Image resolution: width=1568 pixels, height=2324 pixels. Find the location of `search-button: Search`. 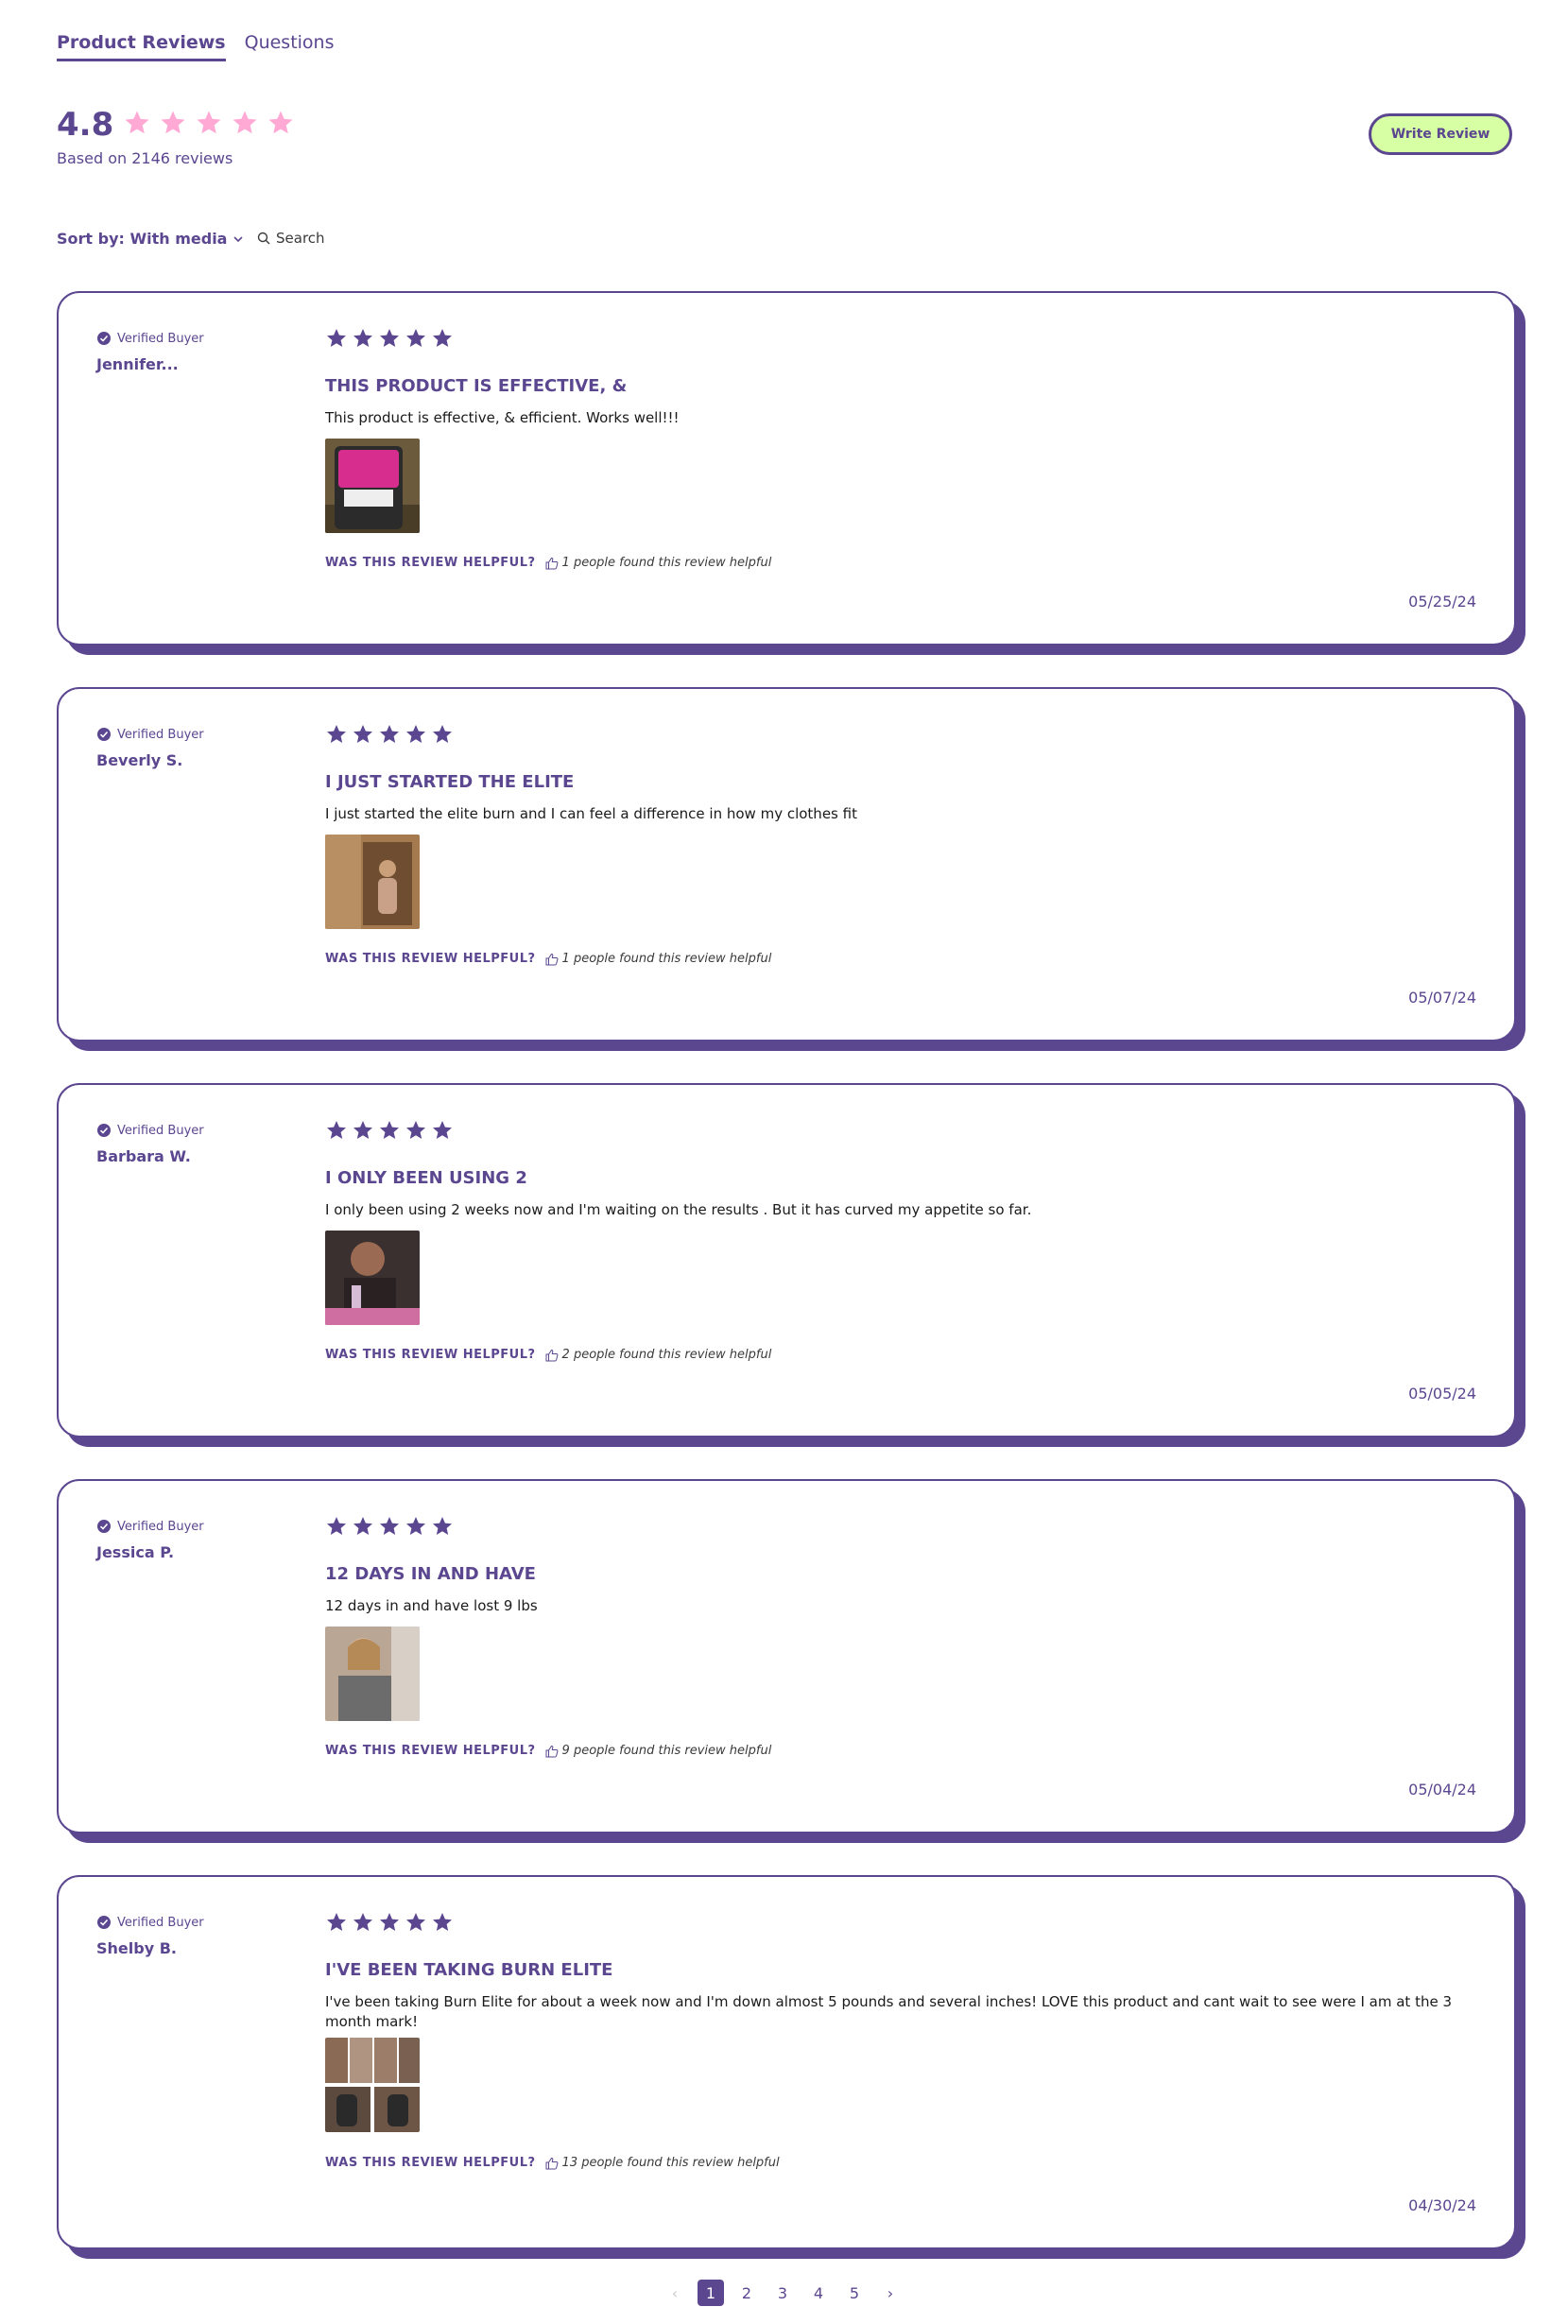

search-button: Search is located at coordinates (291, 239).